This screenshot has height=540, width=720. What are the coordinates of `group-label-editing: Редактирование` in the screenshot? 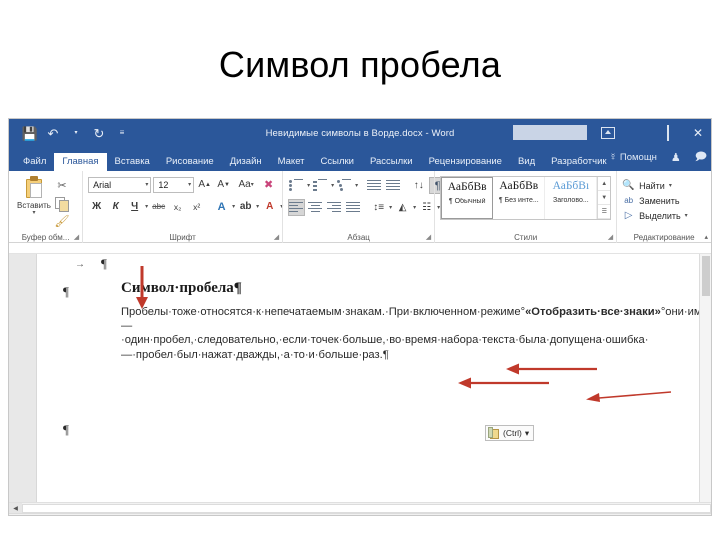 It's located at (664, 237).